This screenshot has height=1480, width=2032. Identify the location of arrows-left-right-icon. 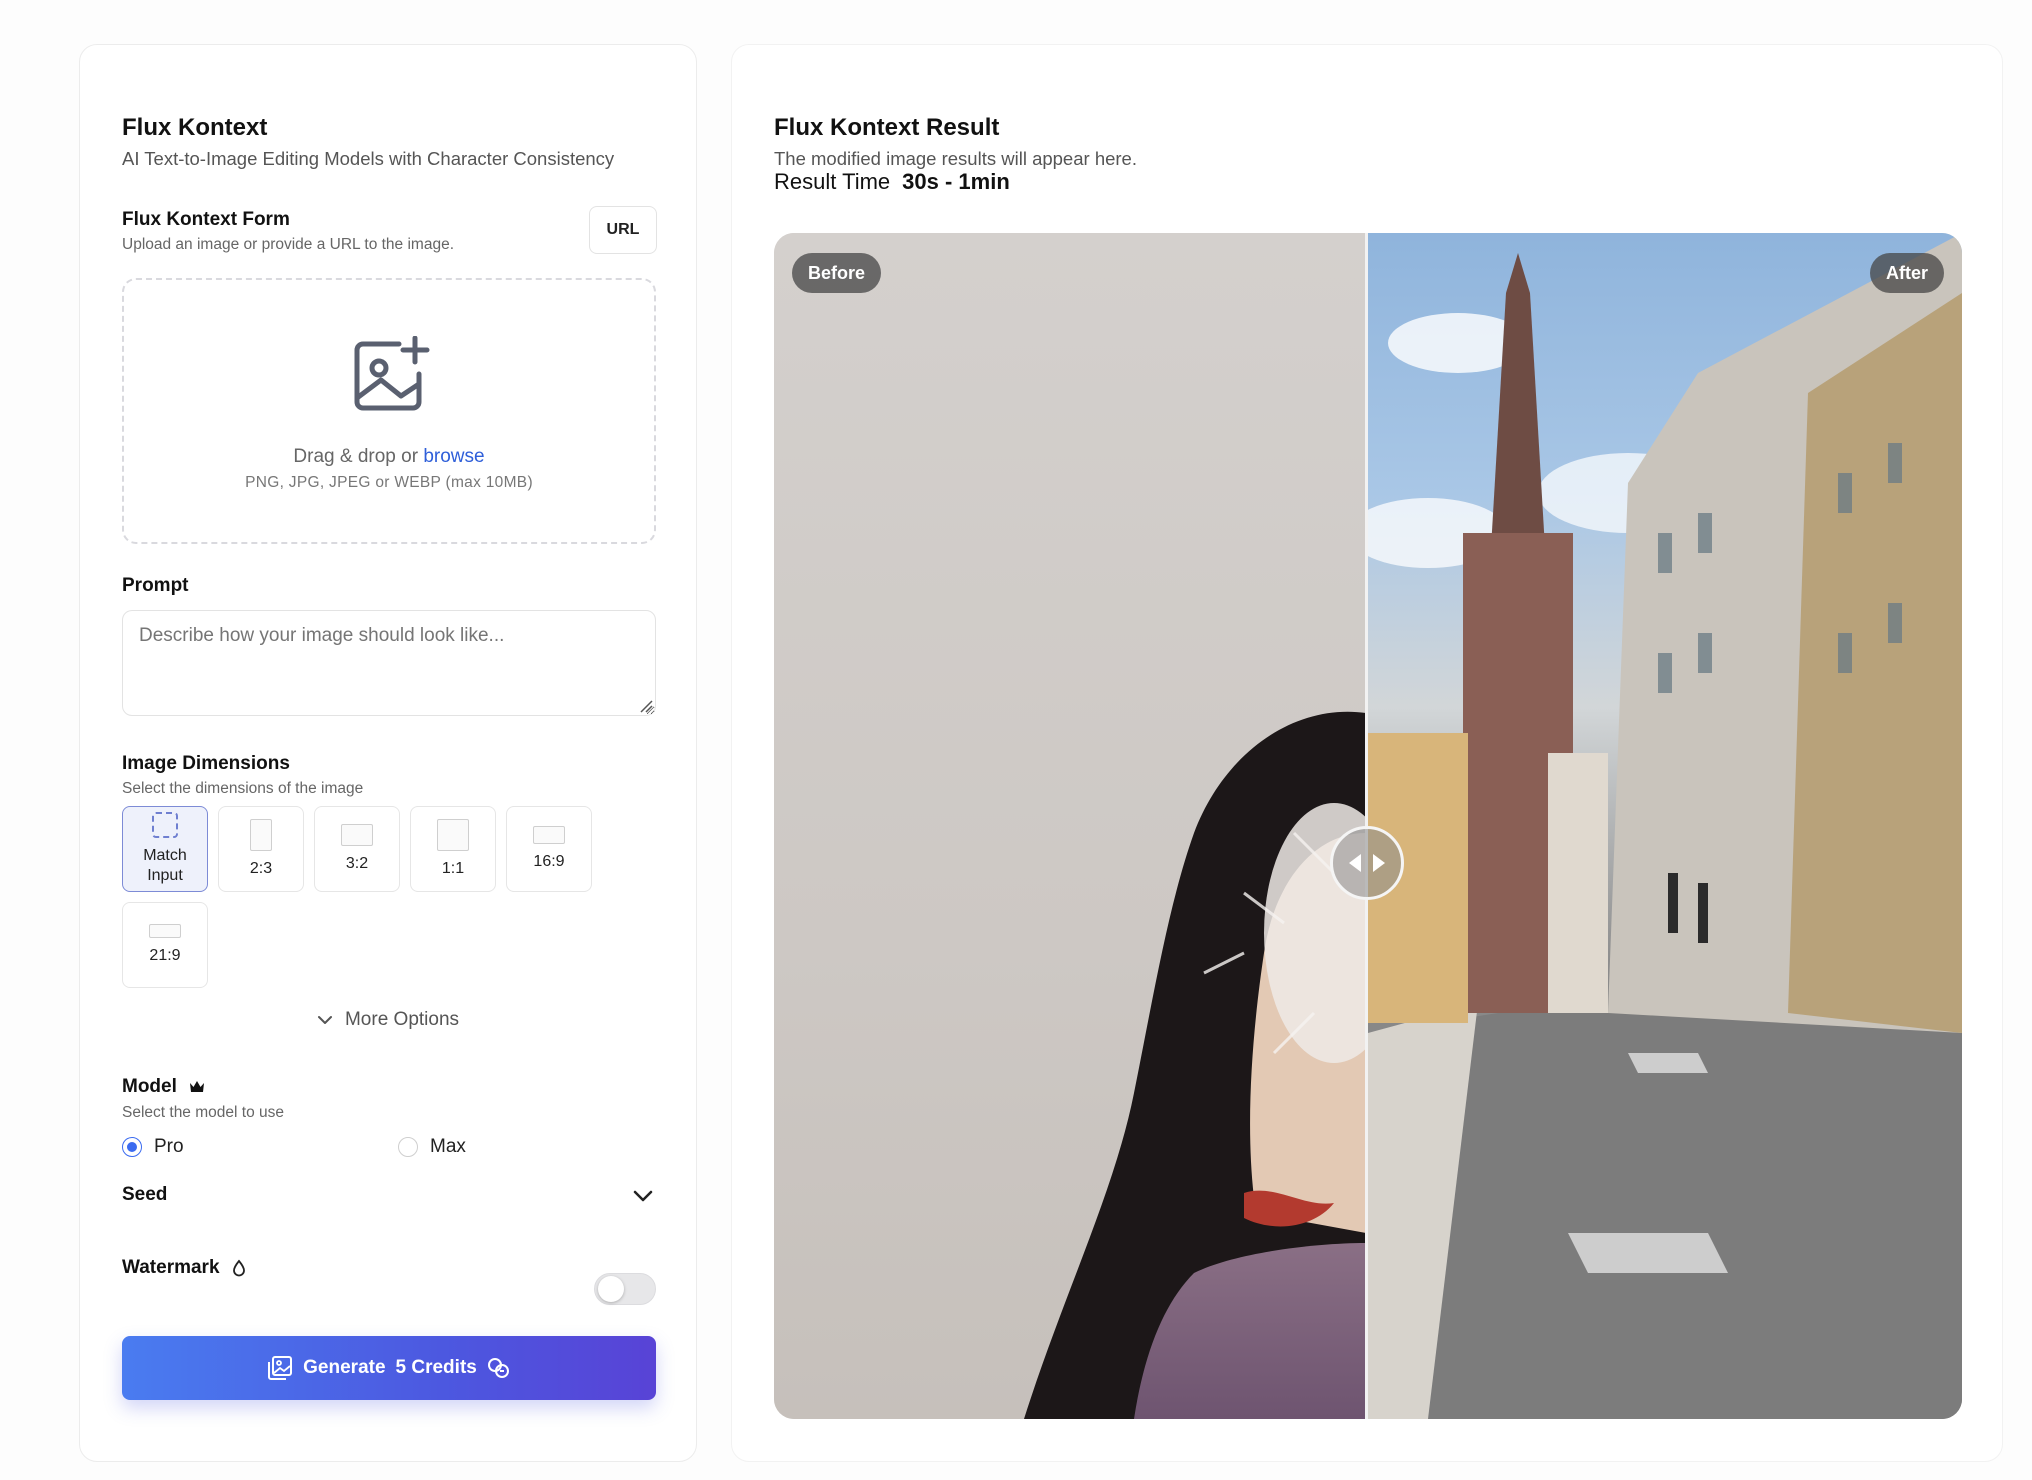
(1367, 863).